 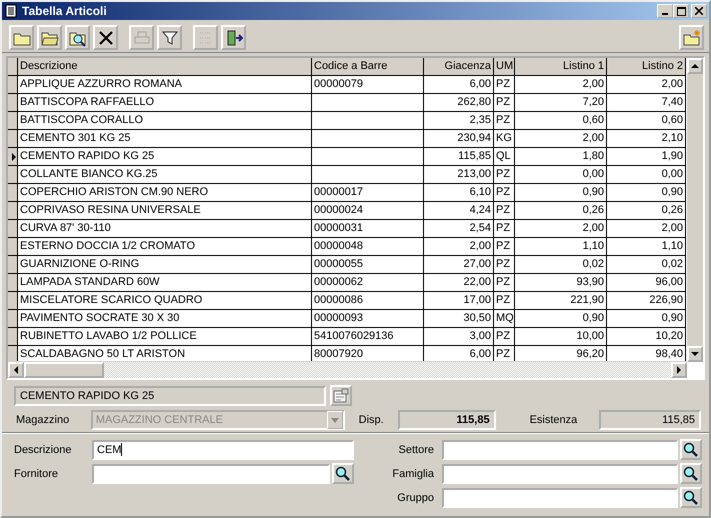 What do you see at coordinates (459, 85) in the screenshot?
I see `table-cell: 6,00` at bounding box center [459, 85].